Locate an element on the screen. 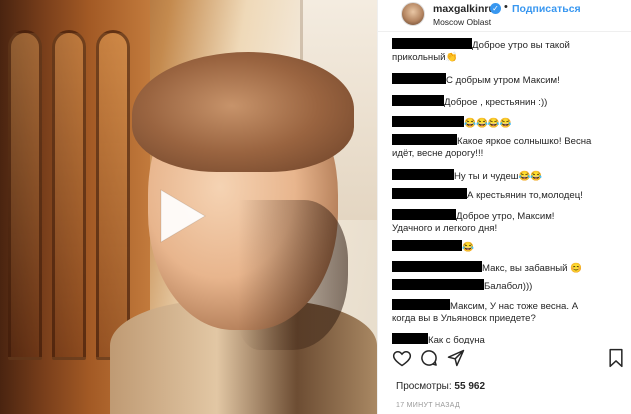 The image size is (631, 414). location-link: Moscow Oblast is located at coordinates (462, 22).